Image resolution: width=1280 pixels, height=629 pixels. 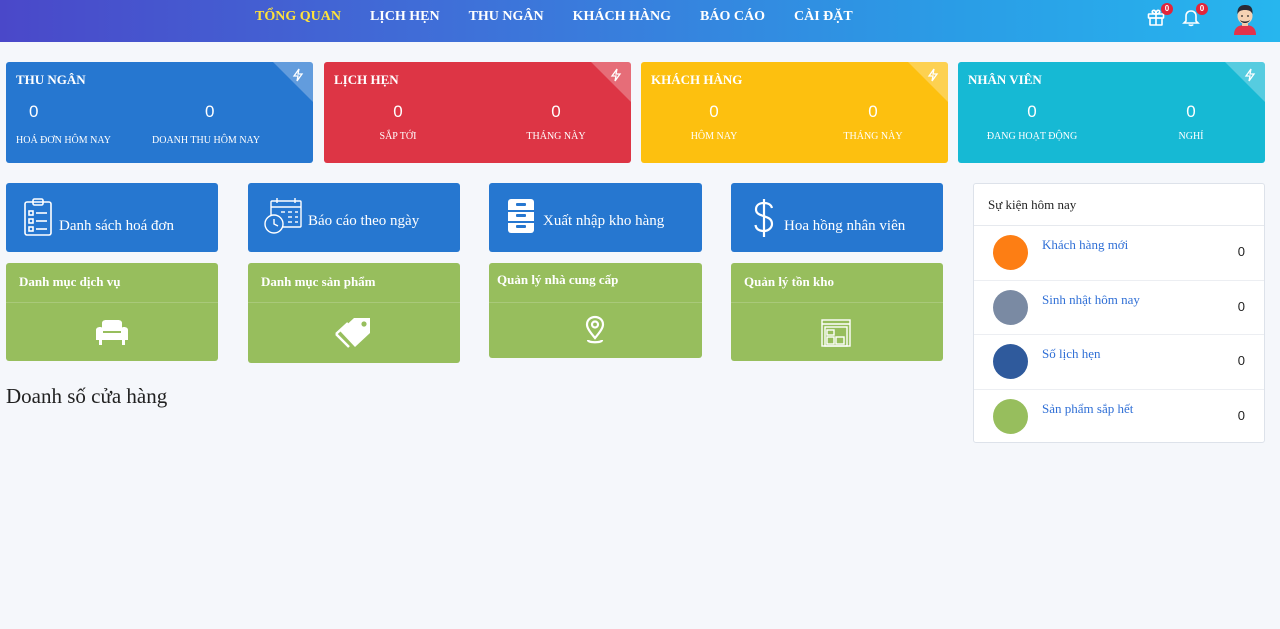 What do you see at coordinates (116, 226) in the screenshot?
I see `shortcut-label: Danh sách hoá đơn` at bounding box center [116, 226].